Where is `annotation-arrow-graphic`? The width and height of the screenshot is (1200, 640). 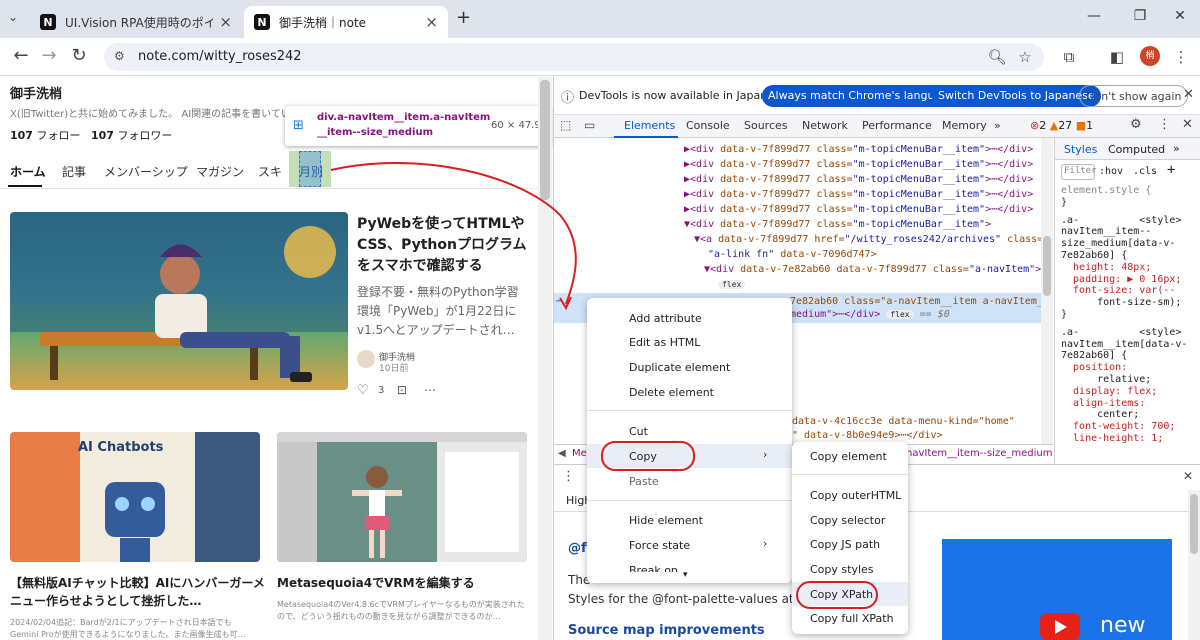 annotation-arrow-graphic is located at coordinates (453, 236).